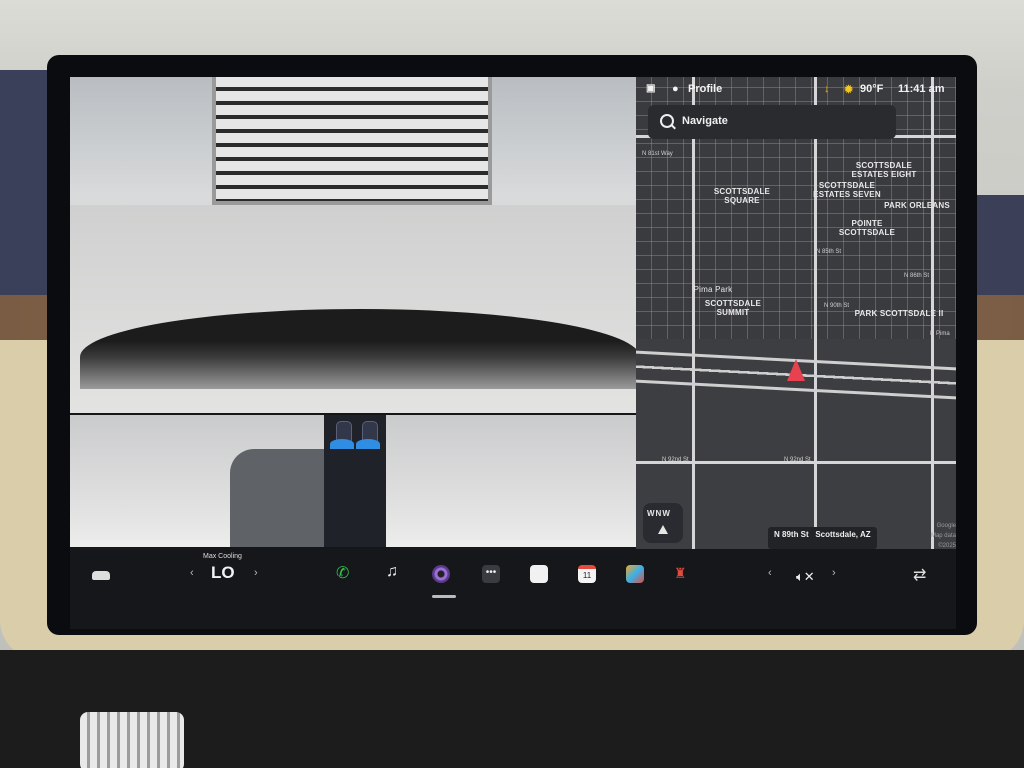 The width and height of the screenshot is (1024, 768). Describe the element at coordinates (827, 89) in the screenshot. I see `download-icon: ↓` at that location.